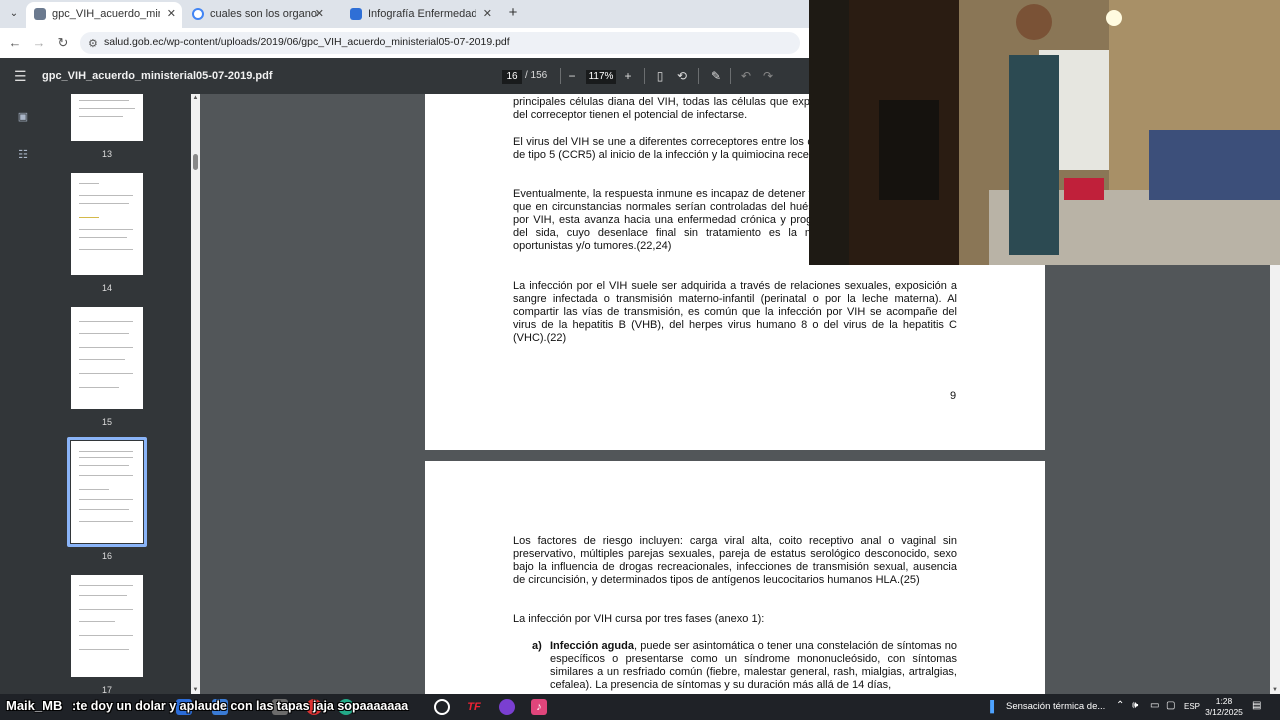  I want to click on thumbnails-icon: ▣, so click(23, 117).